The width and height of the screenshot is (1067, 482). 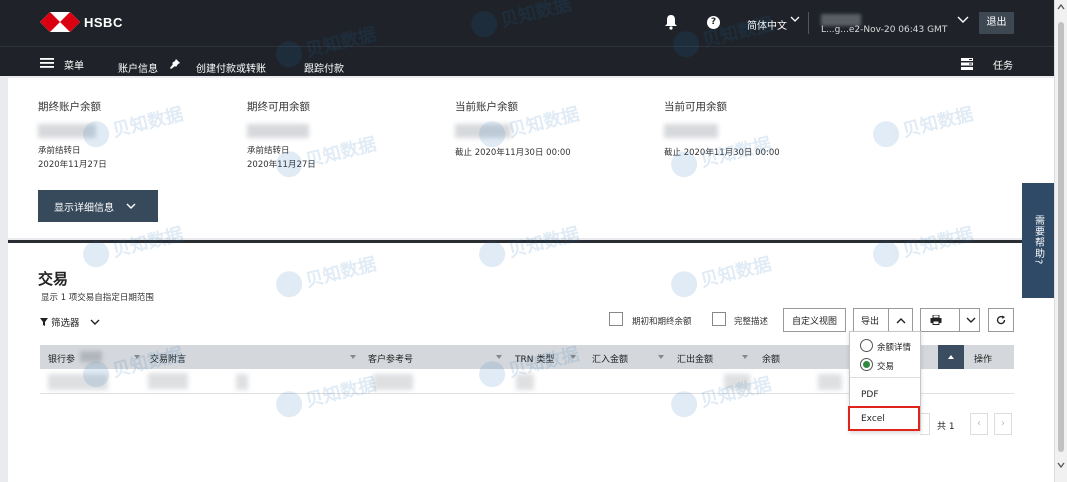 What do you see at coordinates (894, 347) in the screenshot?
I see `export-option-balance-details-label: 余额详情` at bounding box center [894, 347].